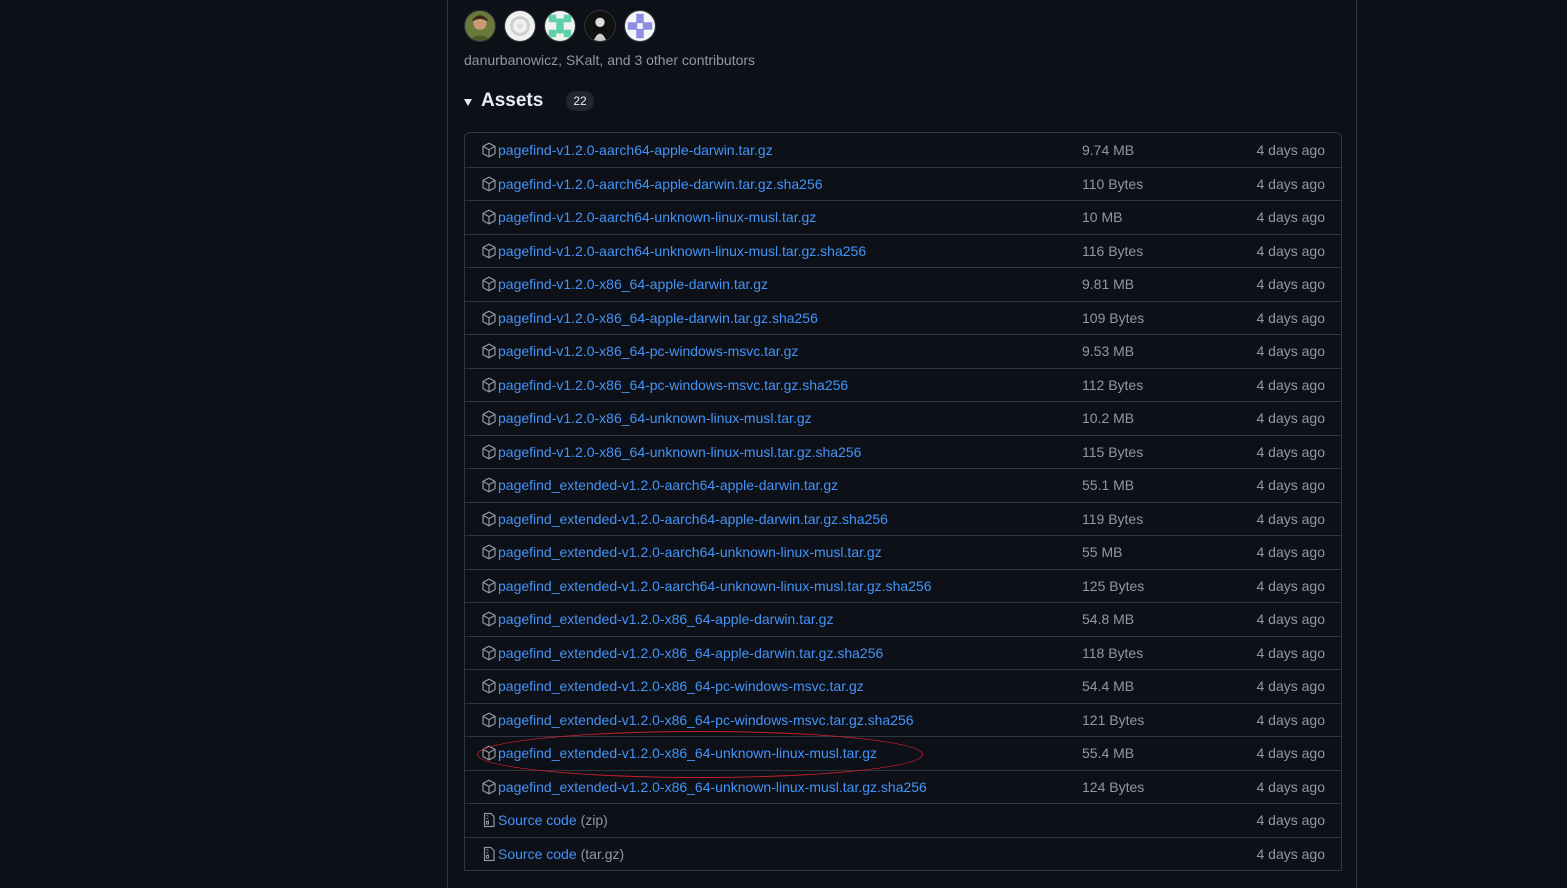 The height and width of the screenshot is (888, 1567). Describe the element at coordinates (1113, 384) in the screenshot. I see `asset-size: 112 Bytes` at that location.